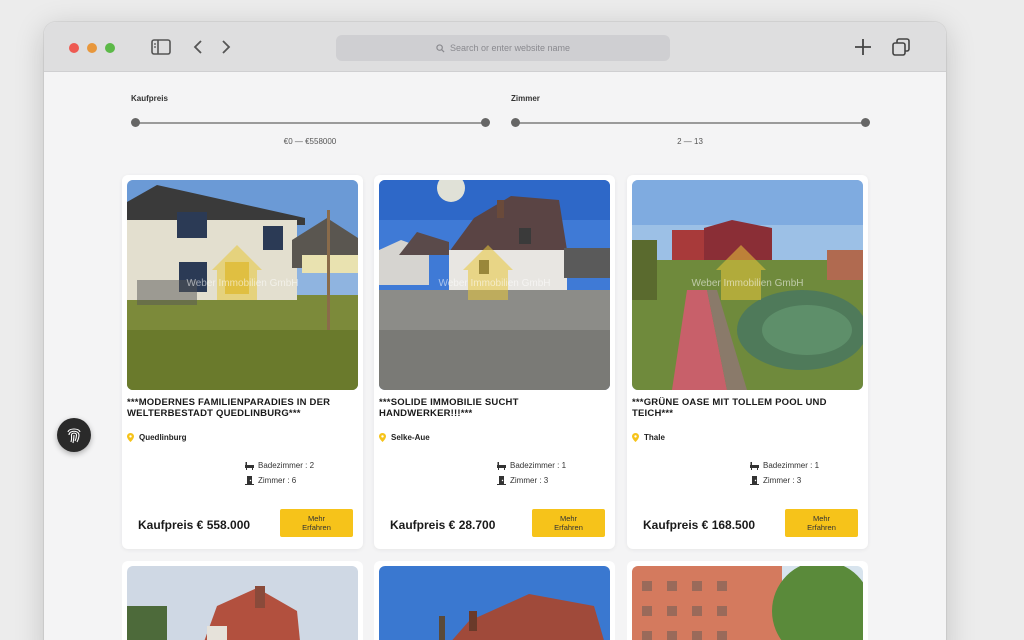  Describe the element at coordinates (135, 122) in the screenshot. I see `price-slider-min-handle` at that location.